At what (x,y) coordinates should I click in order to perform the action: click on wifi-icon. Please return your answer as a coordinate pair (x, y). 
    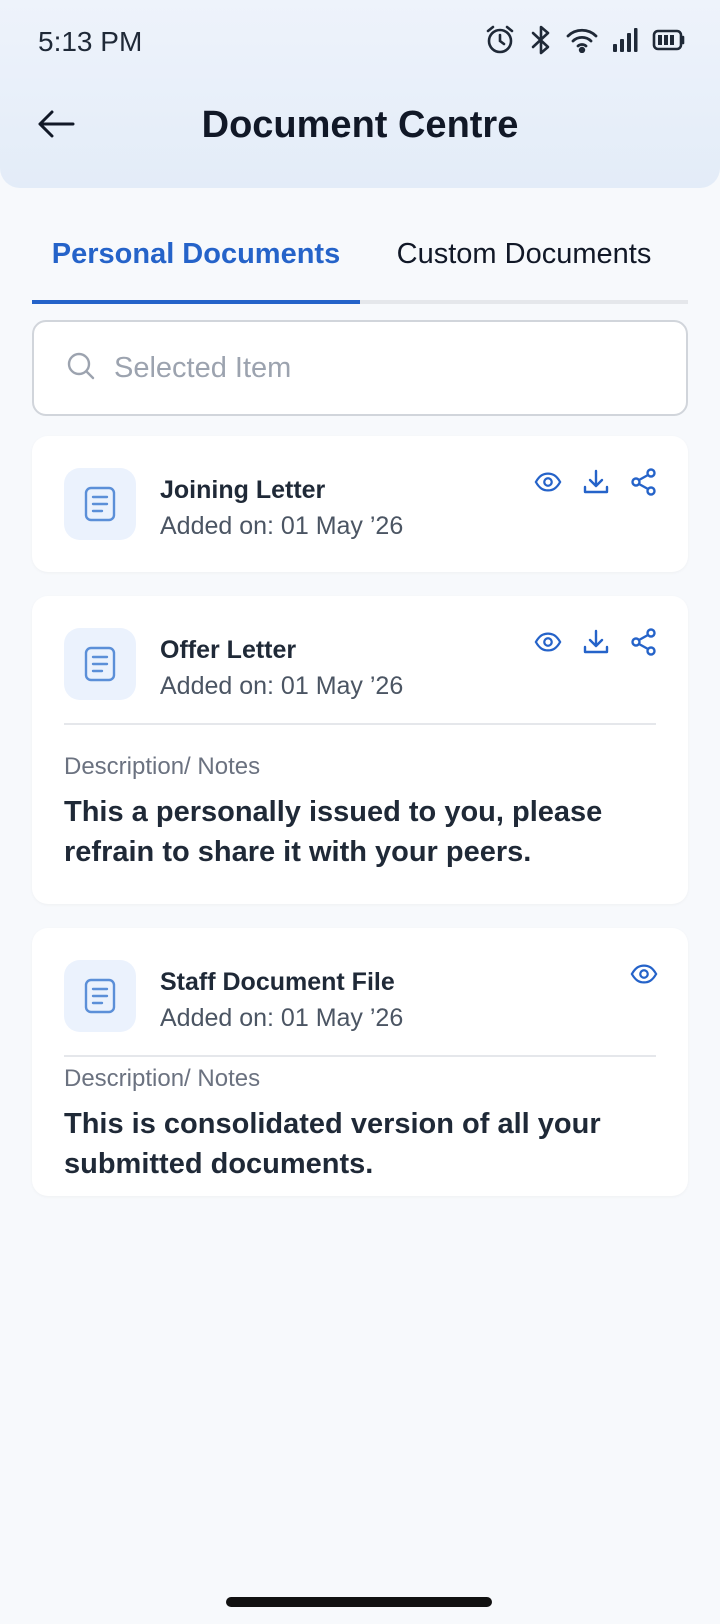
    Looking at the image, I should click on (582, 40).